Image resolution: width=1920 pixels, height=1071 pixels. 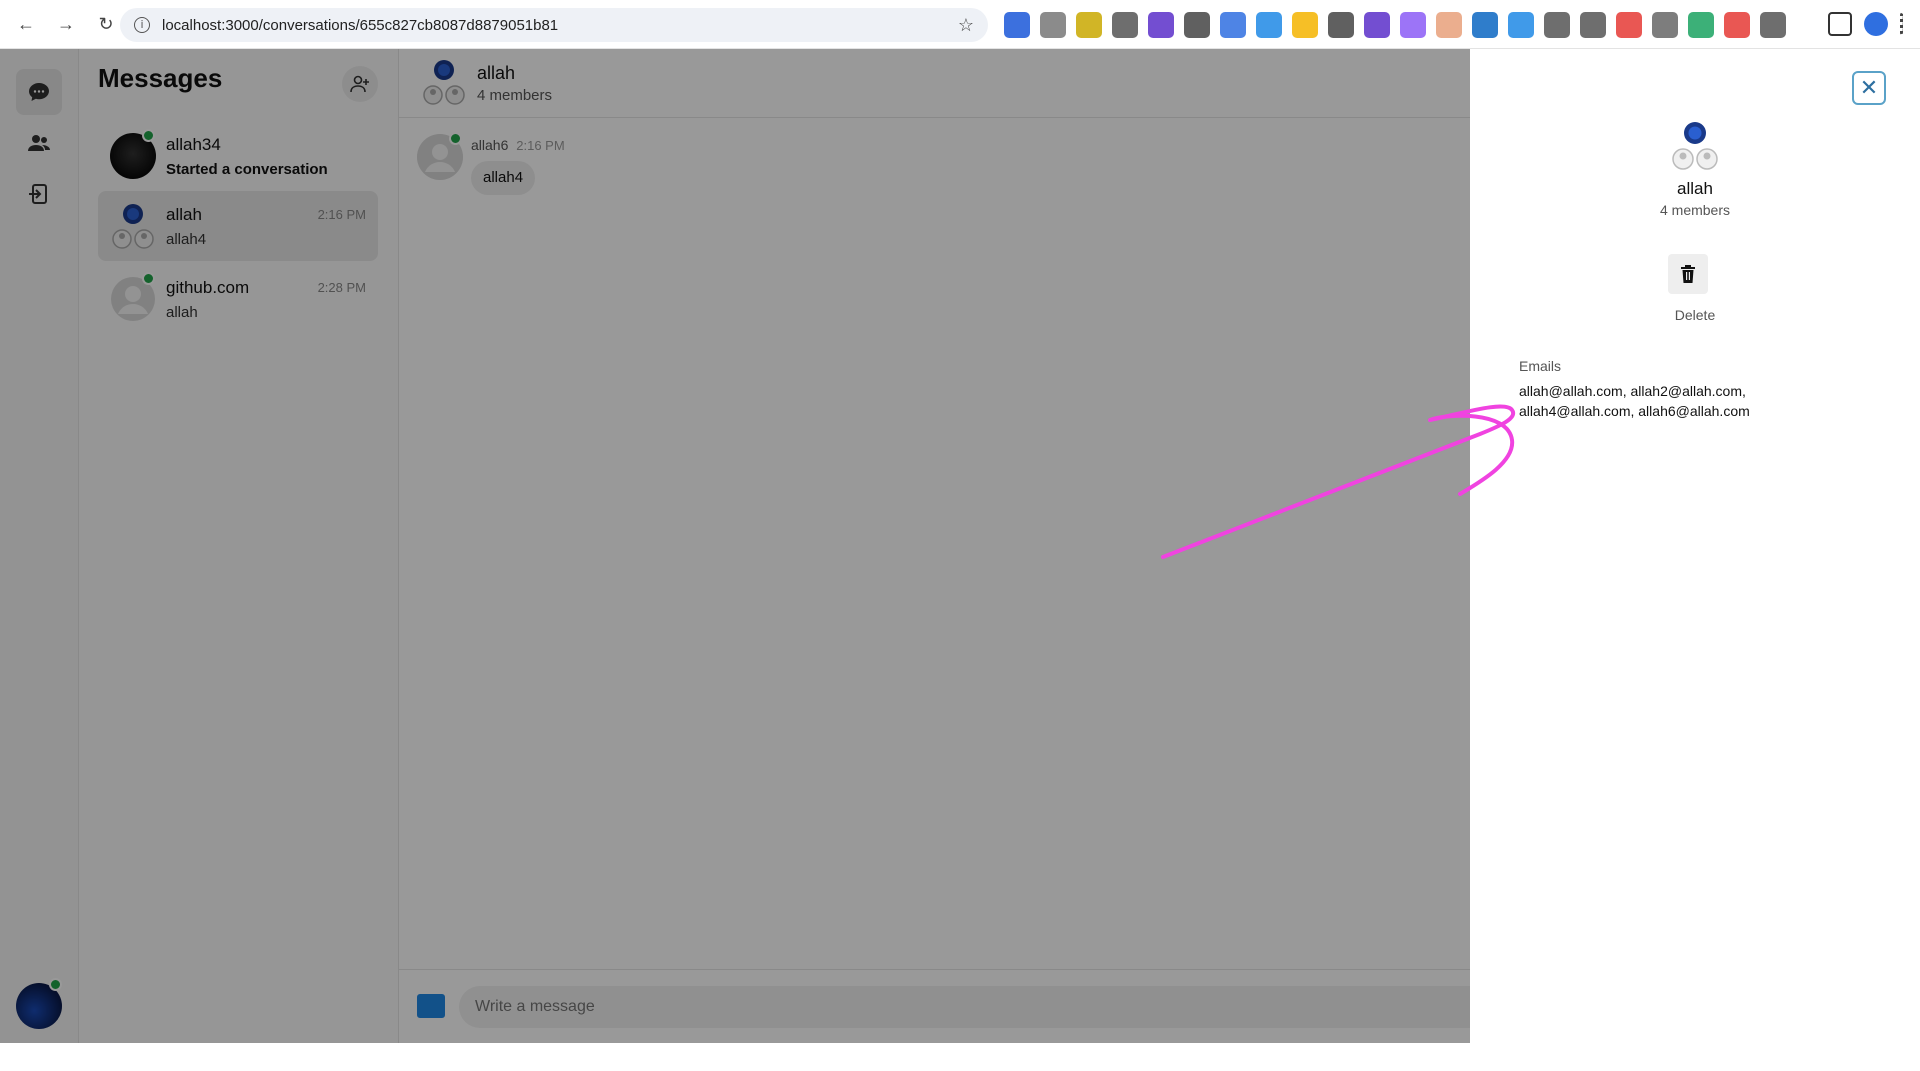 What do you see at coordinates (1869, 88) in the screenshot?
I see `close-button: ✕` at bounding box center [1869, 88].